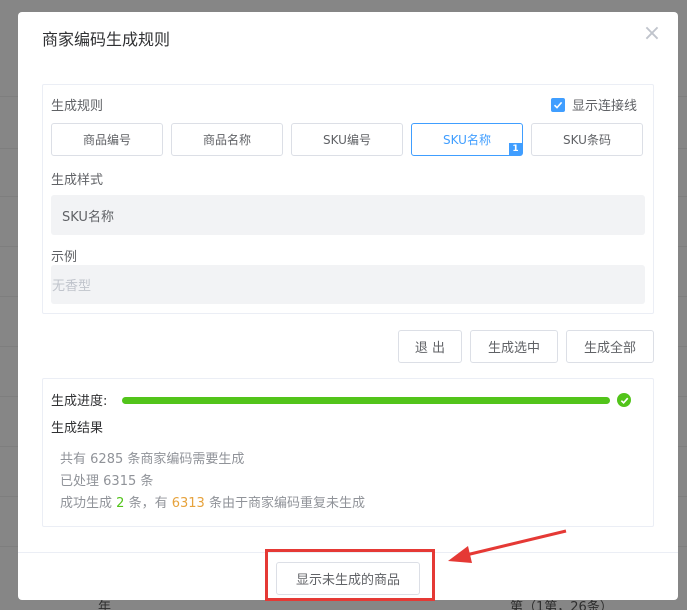  Describe the element at coordinates (107, 139) in the screenshot. I see `rule-button-product-number: 商品编号` at that location.